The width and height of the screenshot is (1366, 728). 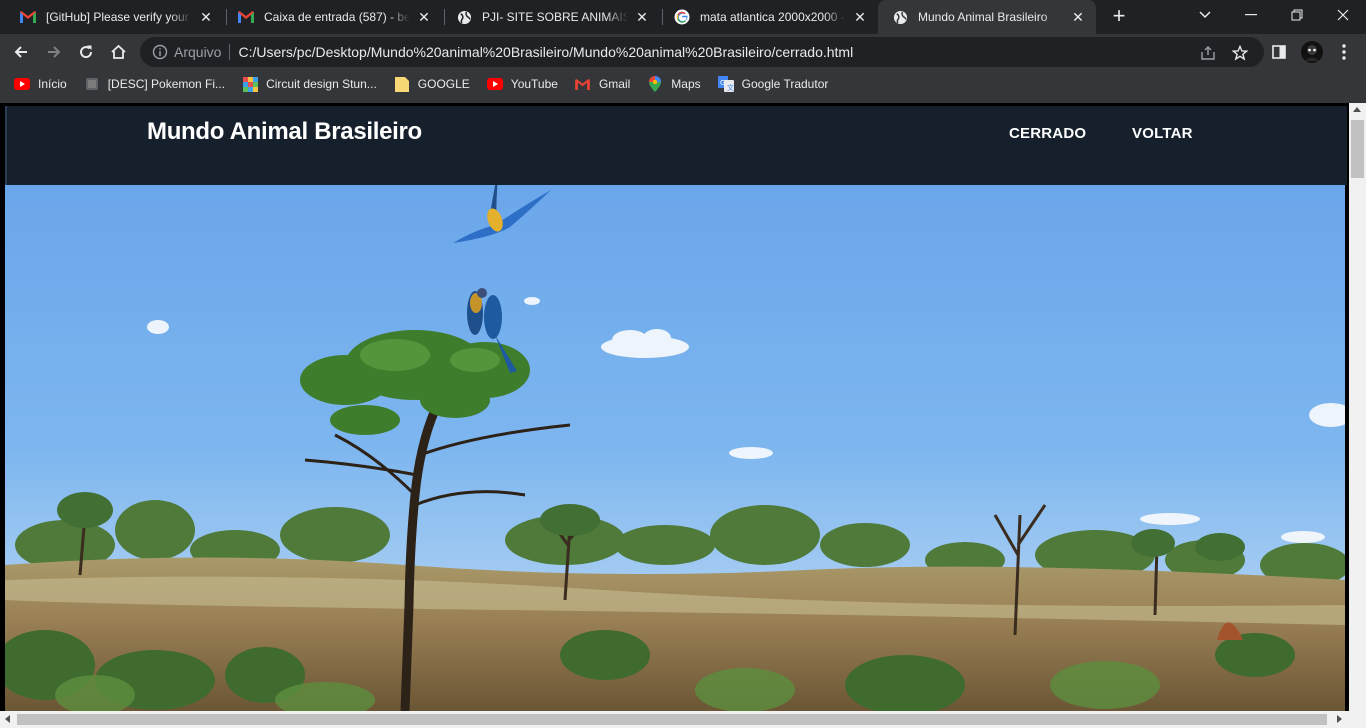 I want to click on close-window-icon, so click(x=1343, y=15).